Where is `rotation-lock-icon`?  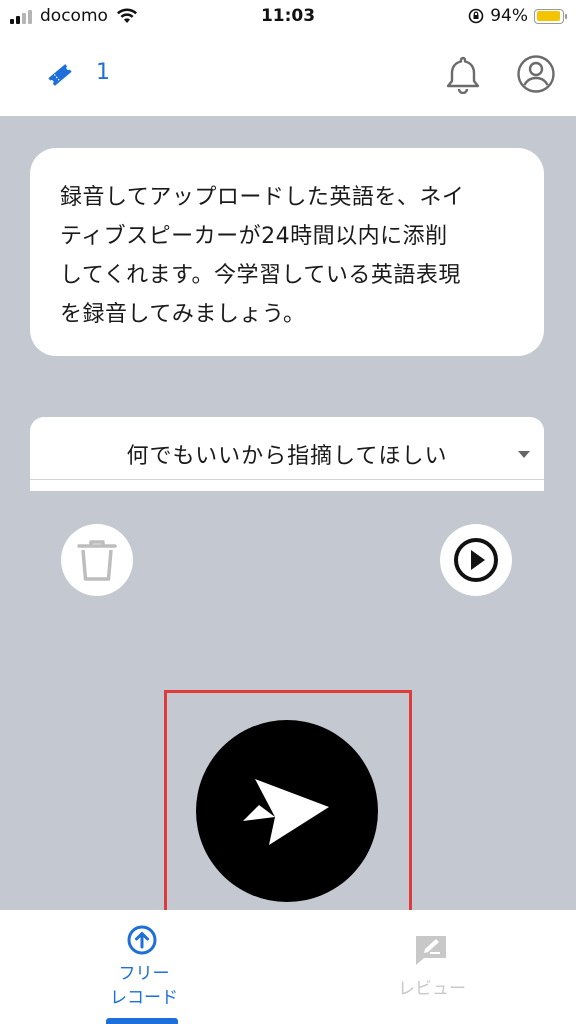
rotation-lock-icon is located at coordinates (476, 16).